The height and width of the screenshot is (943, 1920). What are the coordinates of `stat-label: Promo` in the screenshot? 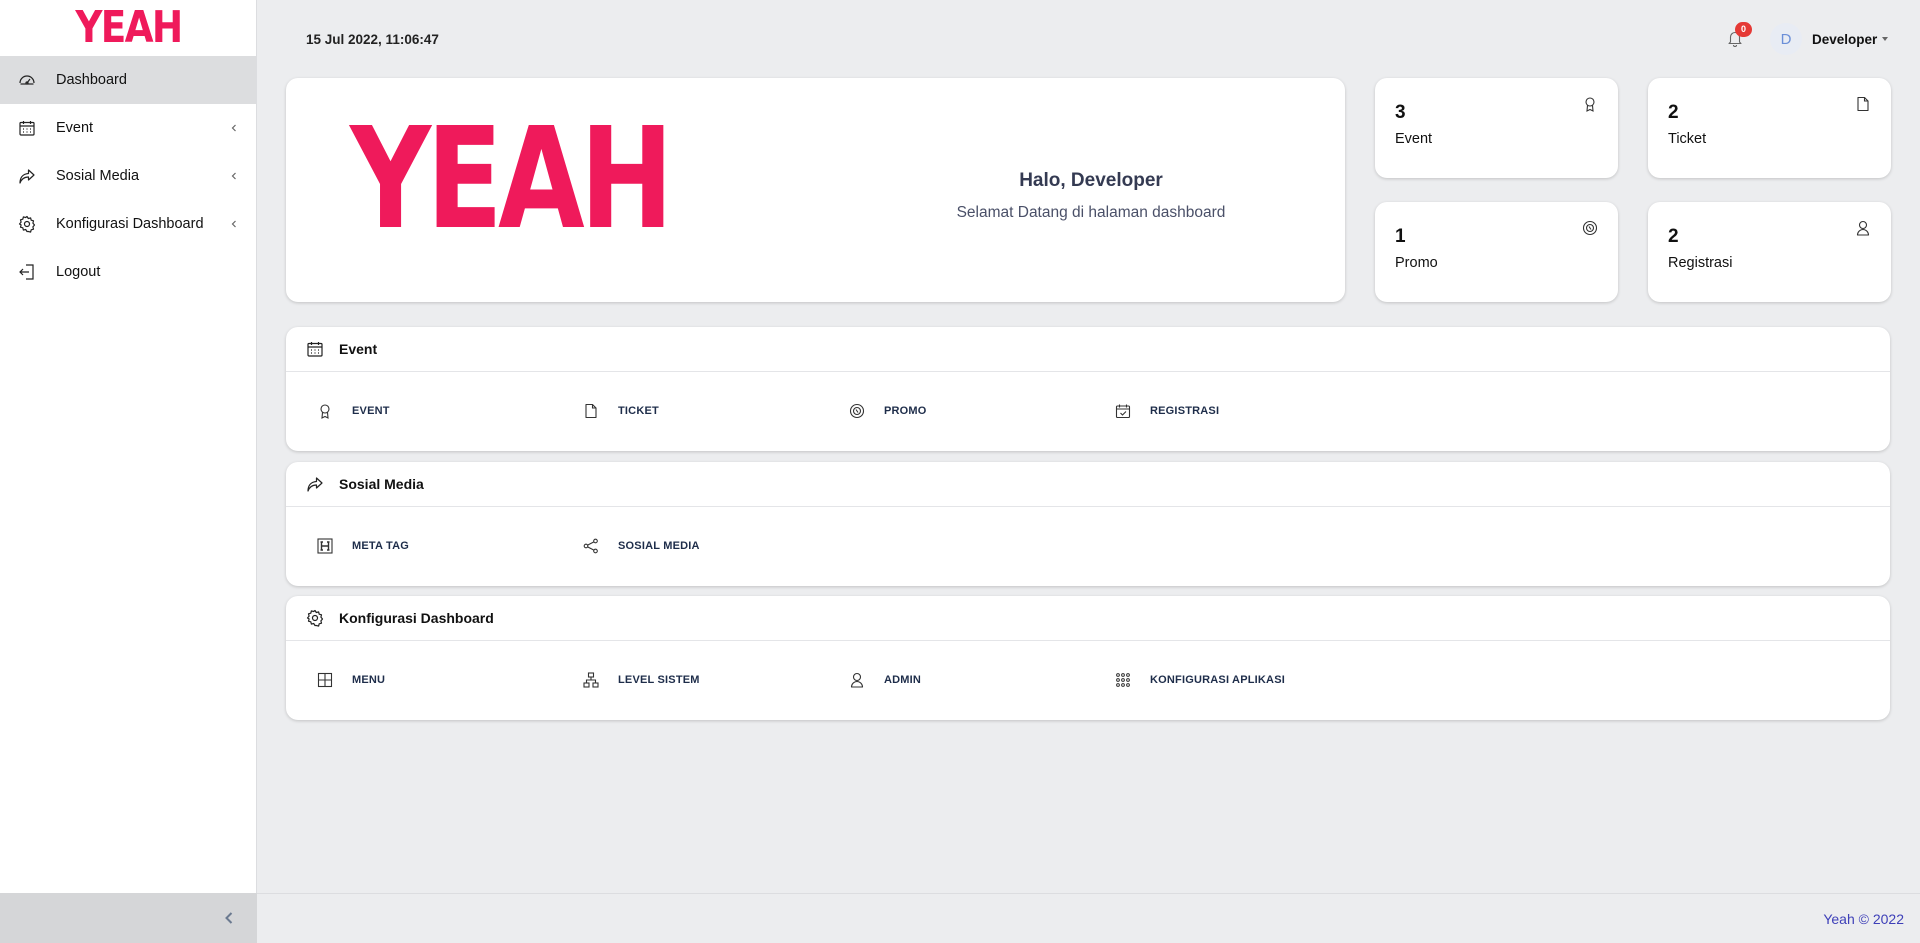 It's located at (1416, 263).